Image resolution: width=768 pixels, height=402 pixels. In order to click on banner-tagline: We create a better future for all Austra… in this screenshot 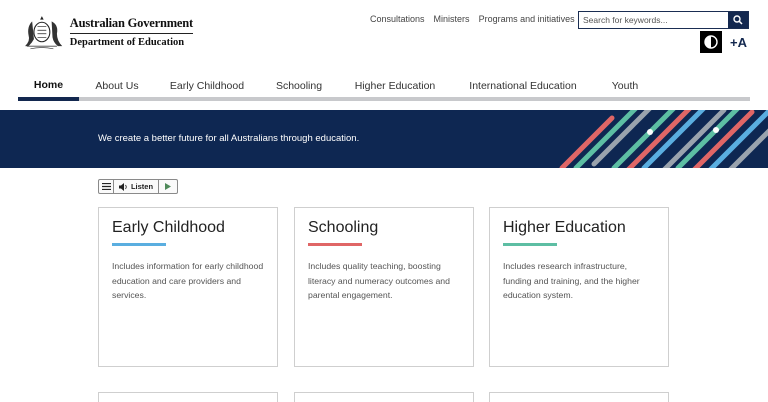, I will do `click(229, 138)`.